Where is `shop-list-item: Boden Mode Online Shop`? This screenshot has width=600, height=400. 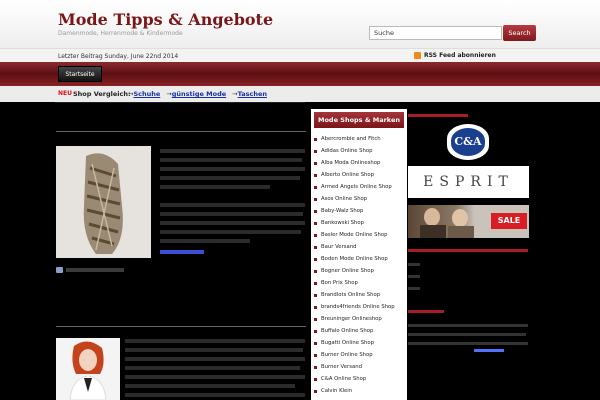 shop-list-item: Boden Mode Online Shop is located at coordinates (359, 259).